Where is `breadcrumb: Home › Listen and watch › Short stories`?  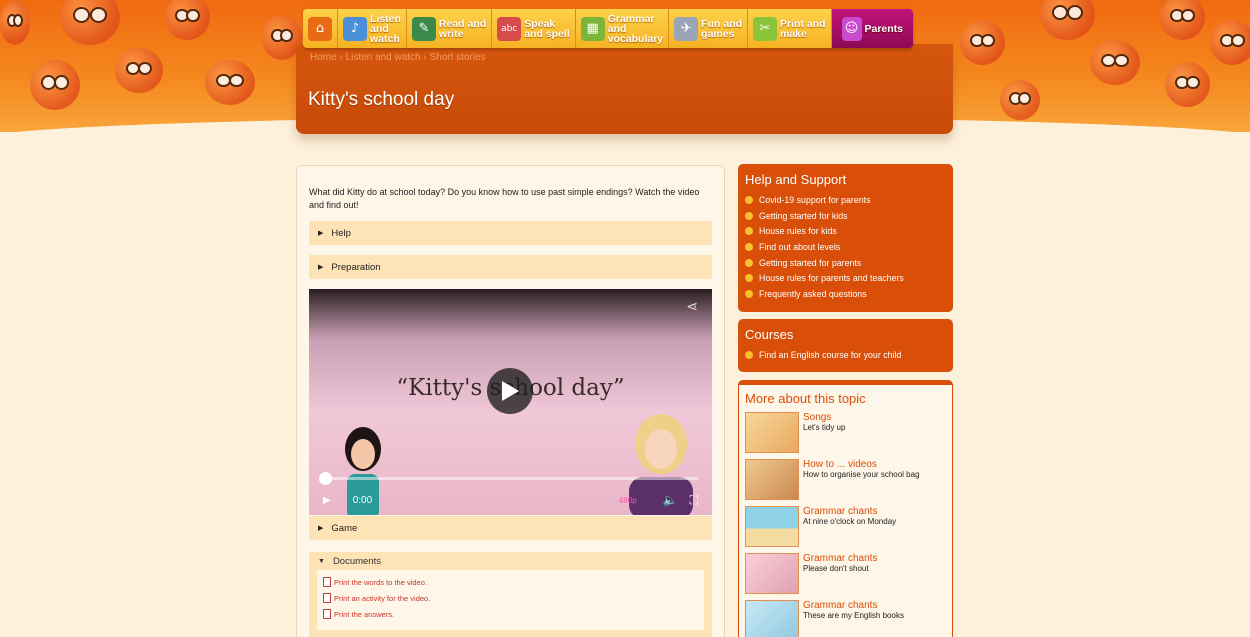
breadcrumb: Home › Listen and watch › Short stories is located at coordinates (398, 57).